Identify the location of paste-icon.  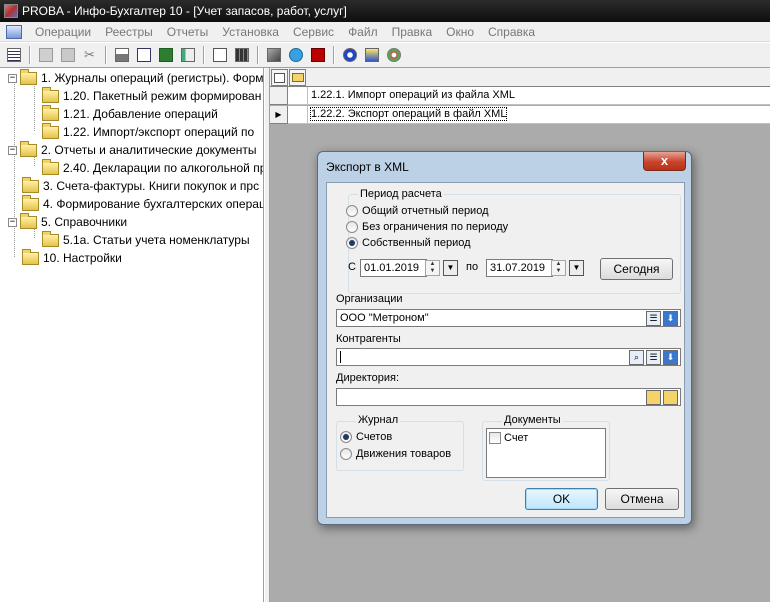
(67, 55).